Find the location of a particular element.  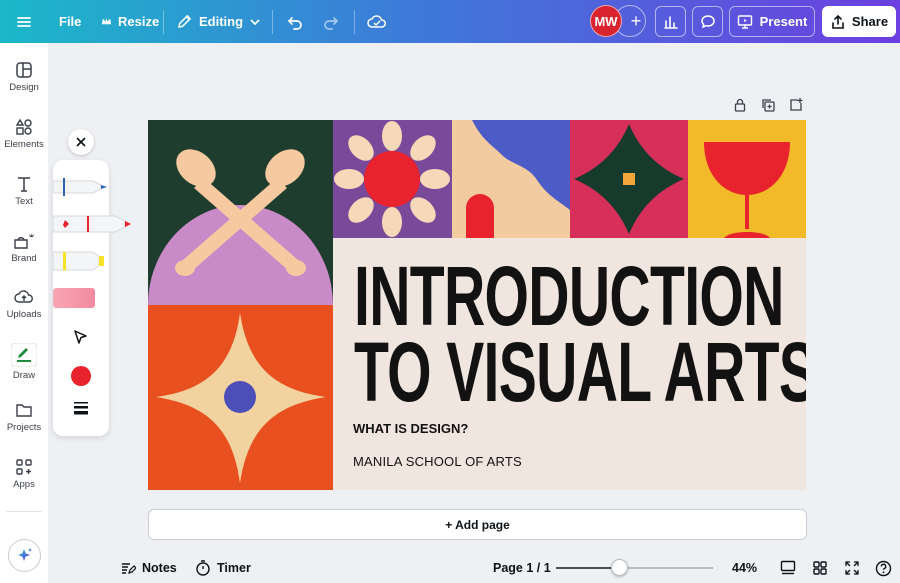

add-page-top-button is located at coordinates (796, 105).